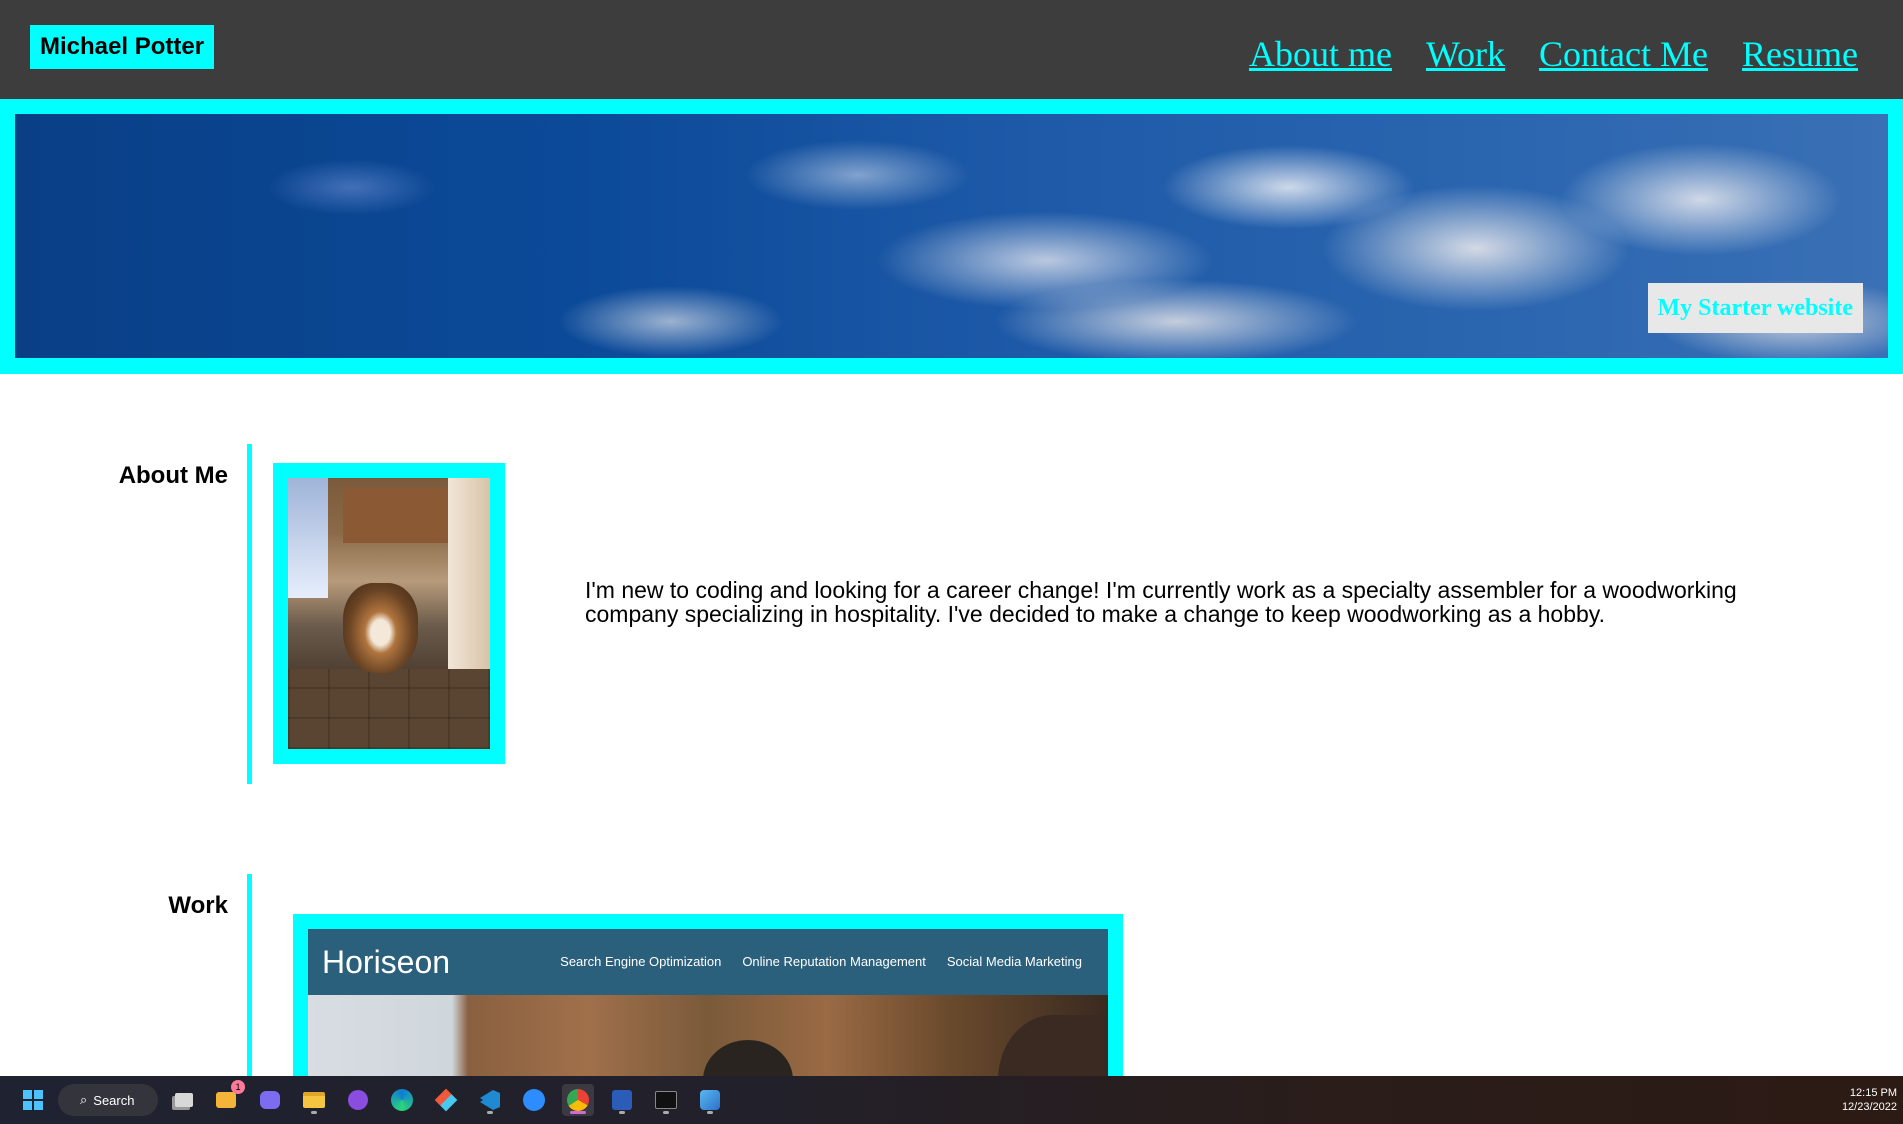 Image resolution: width=1903 pixels, height=1124 pixels. What do you see at coordinates (84, 1100) in the screenshot?
I see `search-icon: ⌕` at bounding box center [84, 1100].